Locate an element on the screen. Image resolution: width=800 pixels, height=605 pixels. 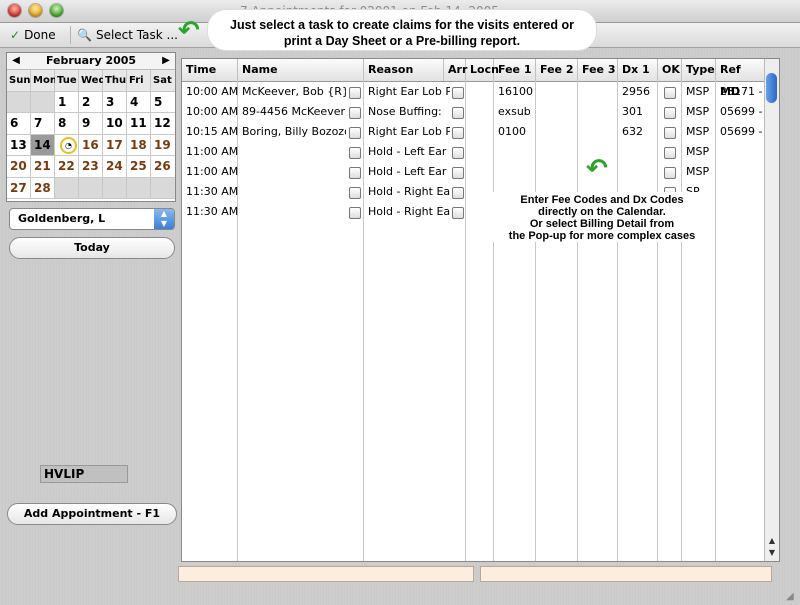
column-header-fee1: Fee 1 is located at coordinates (515, 70).